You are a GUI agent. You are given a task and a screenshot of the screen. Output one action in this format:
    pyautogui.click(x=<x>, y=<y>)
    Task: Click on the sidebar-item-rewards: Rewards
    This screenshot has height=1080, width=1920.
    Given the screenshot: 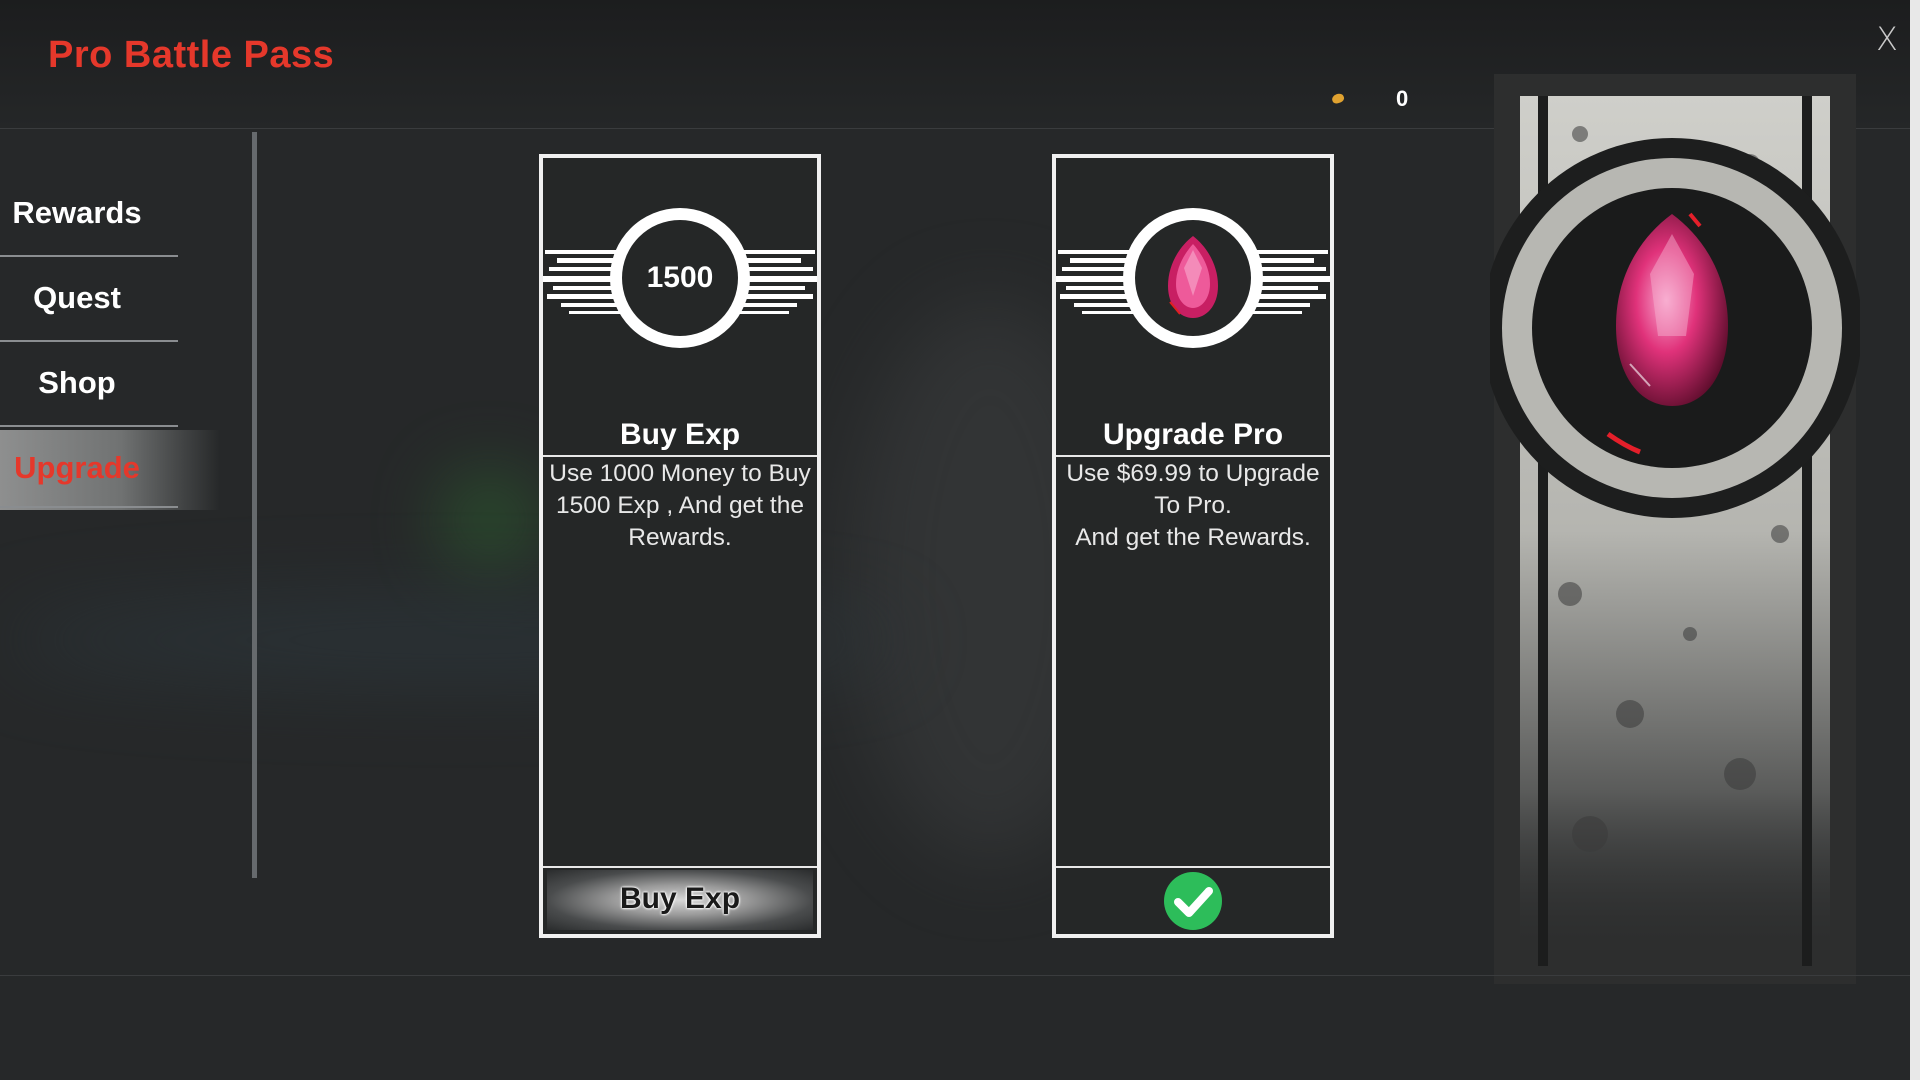 What is the action you would take?
    pyautogui.click(x=89, y=216)
    